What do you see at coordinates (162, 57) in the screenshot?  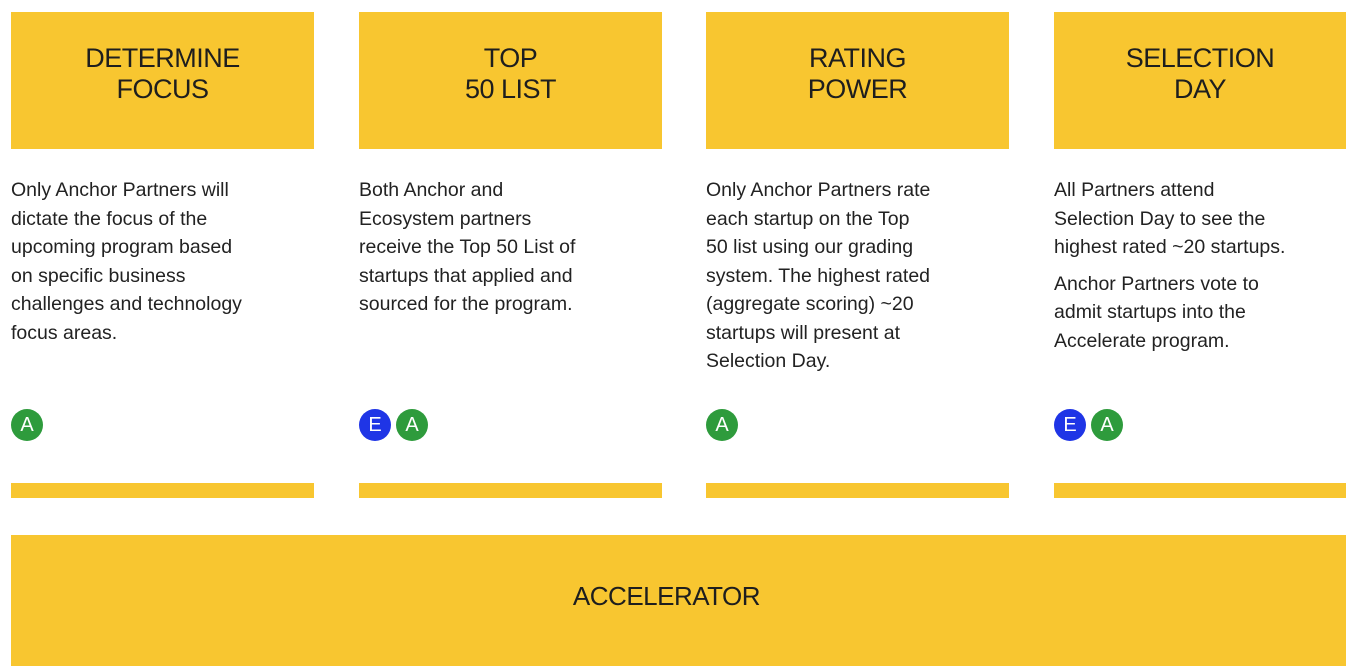 I see `step-title-line: DETERMINE` at bounding box center [162, 57].